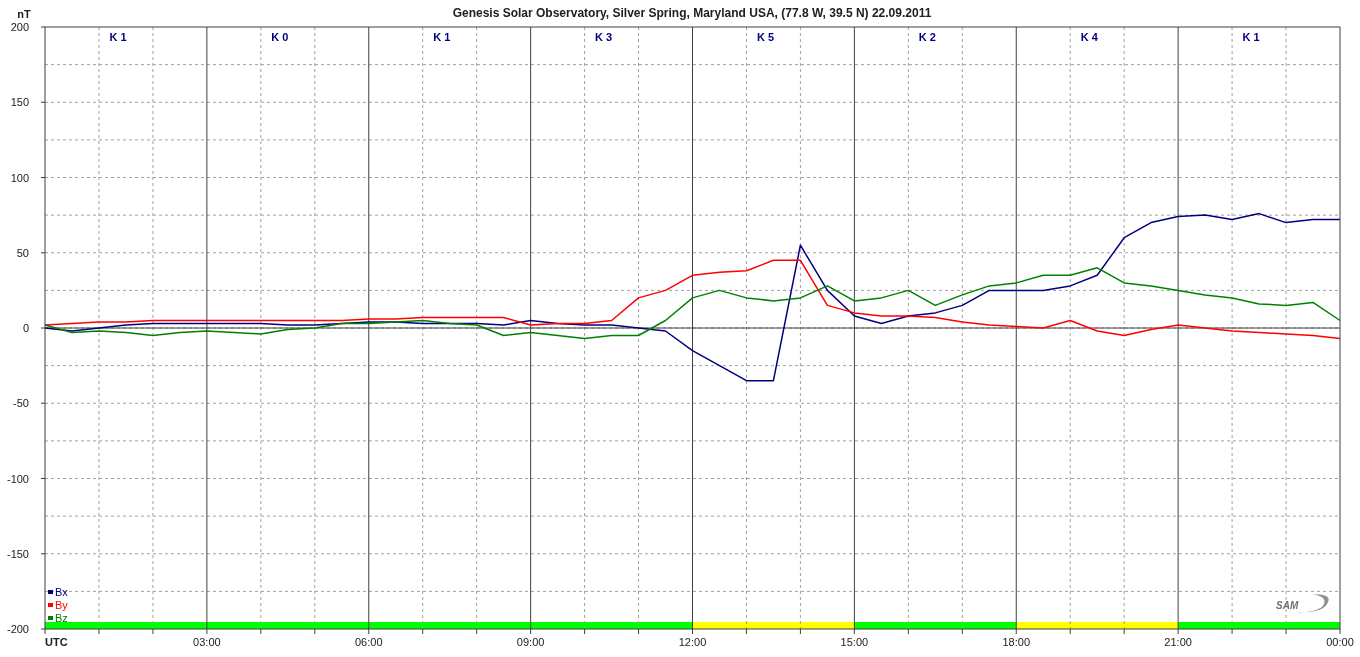 The width and height of the screenshot is (1360, 657). Describe the element at coordinates (1178, 642) in the screenshot. I see `x-tick-label: 21:00` at that location.